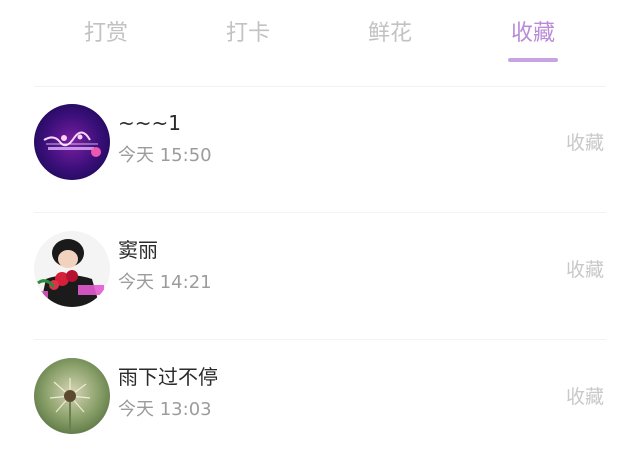 This screenshot has width=640, height=467. I want to click on record-time: 今天 13:03, so click(165, 409).